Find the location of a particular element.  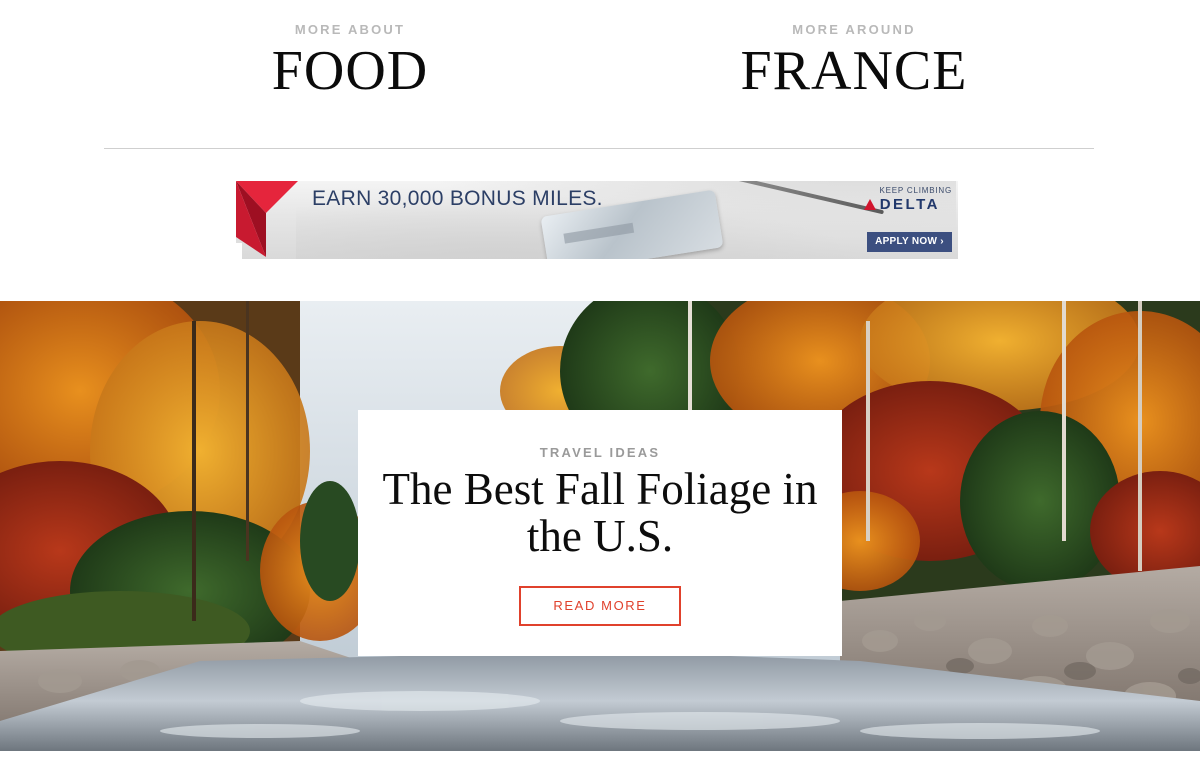

read-more-button: READ MORE is located at coordinates (600, 606).